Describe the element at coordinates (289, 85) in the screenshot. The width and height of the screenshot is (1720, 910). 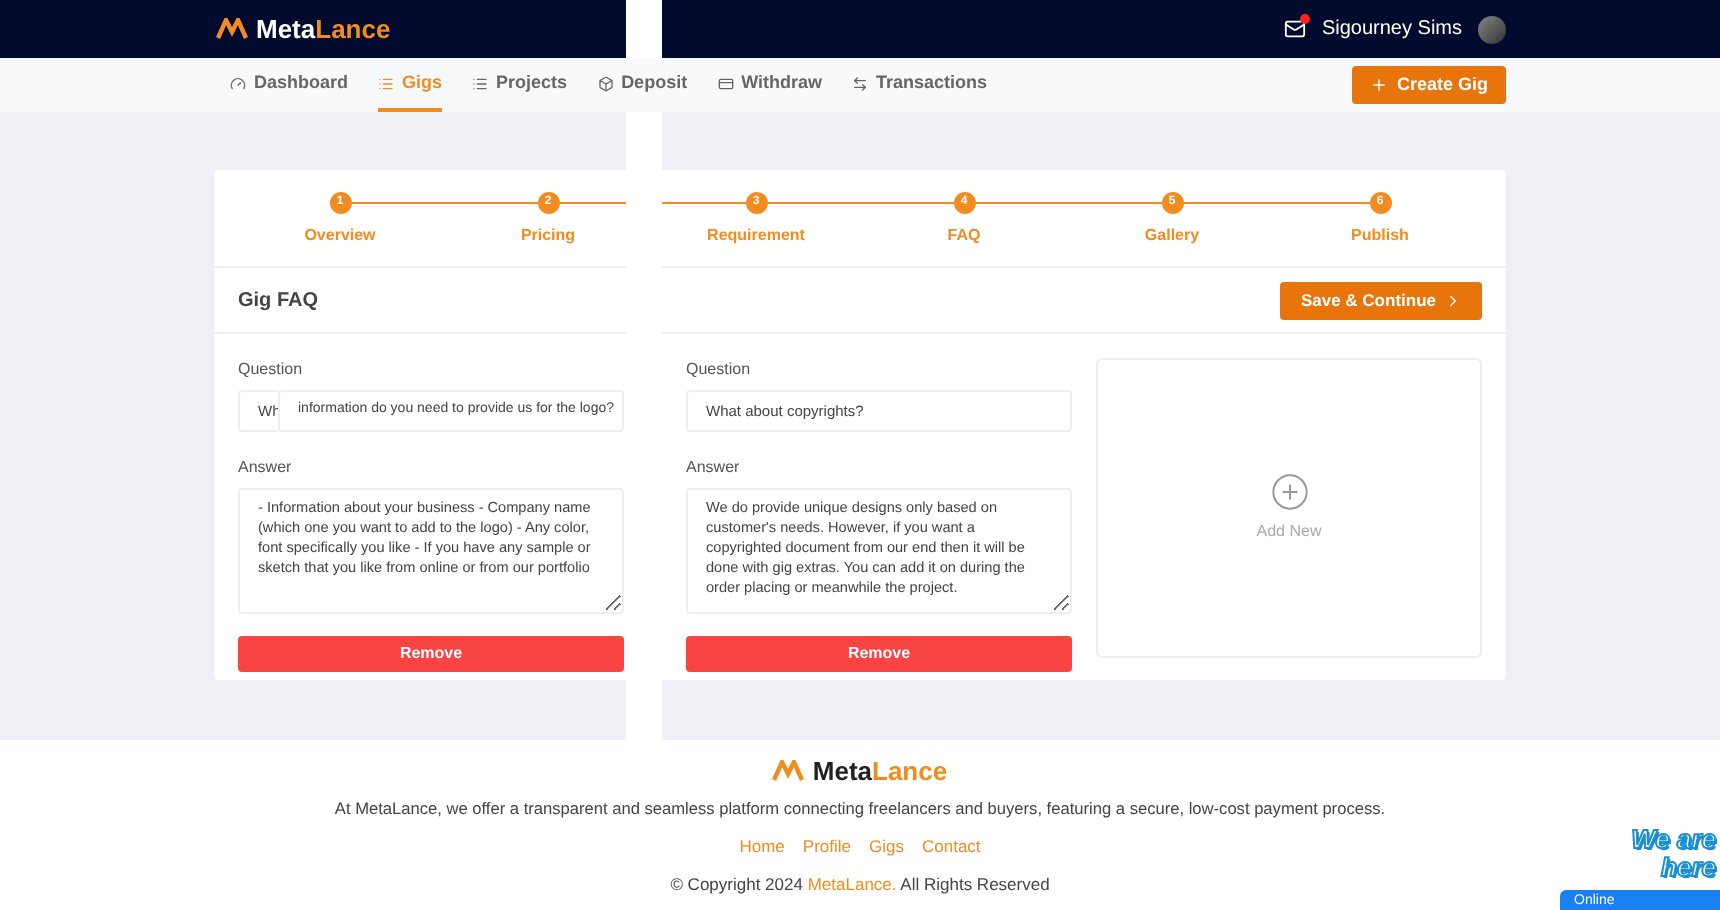
I see `nav-tab: Dashboard` at that location.